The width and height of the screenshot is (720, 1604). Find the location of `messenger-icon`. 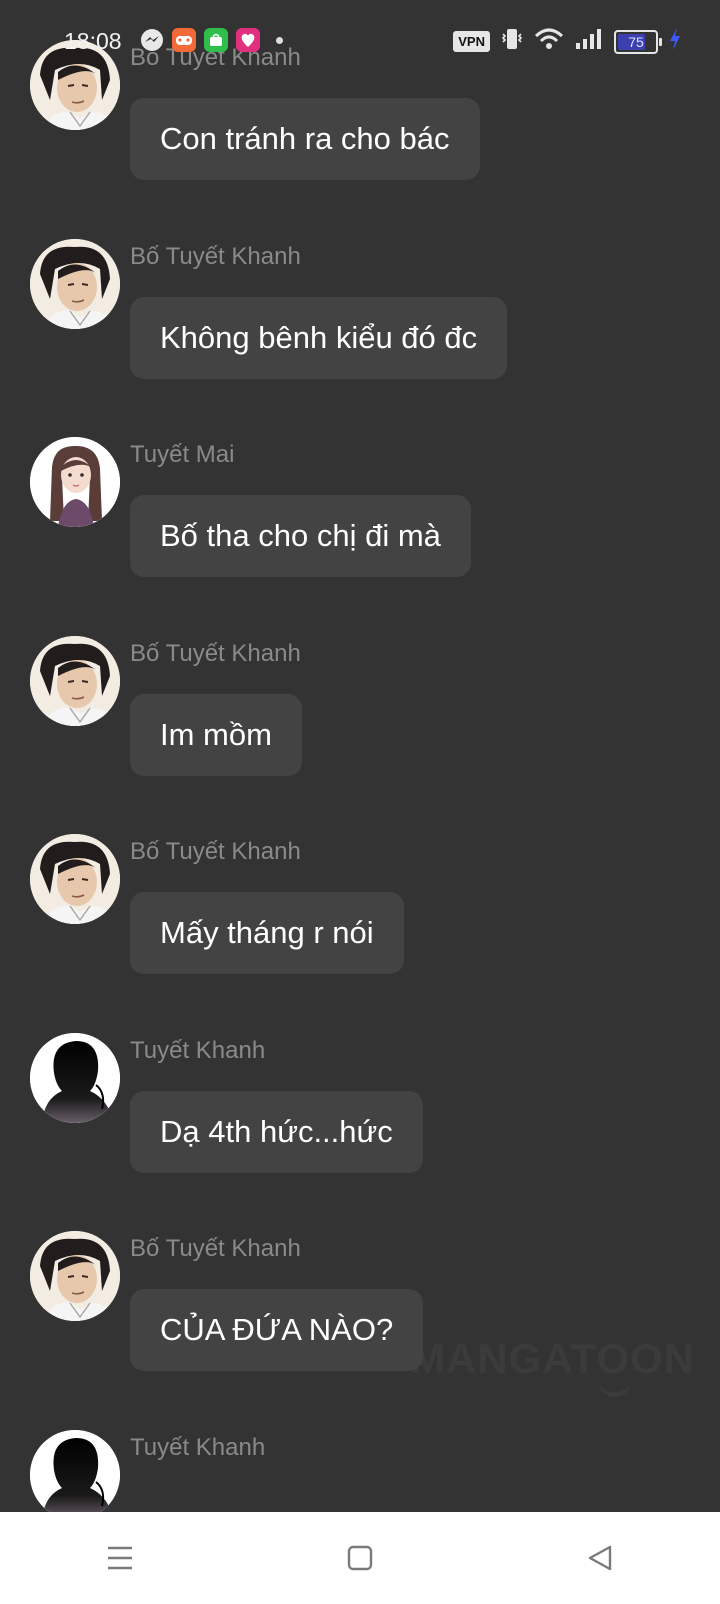

messenger-icon is located at coordinates (152, 40).